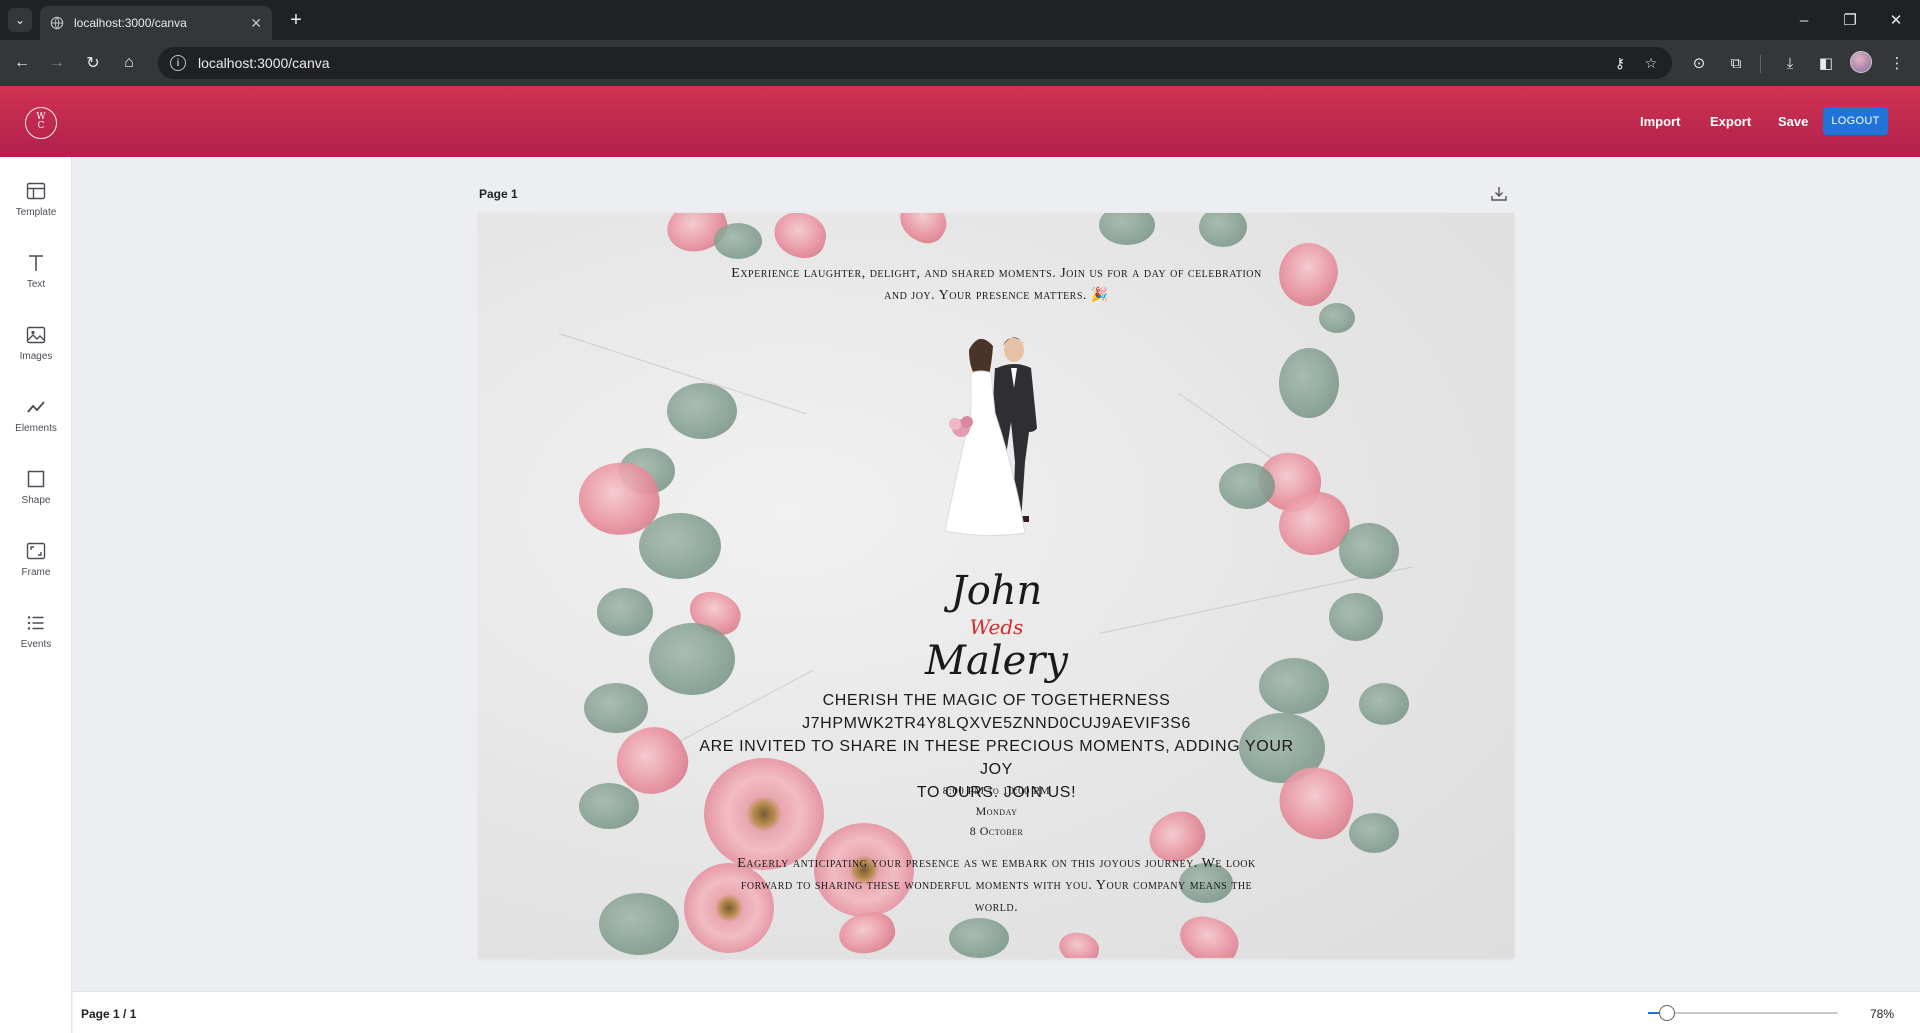  What do you see at coordinates (1743, 1013) in the screenshot?
I see `zoom-slider` at bounding box center [1743, 1013].